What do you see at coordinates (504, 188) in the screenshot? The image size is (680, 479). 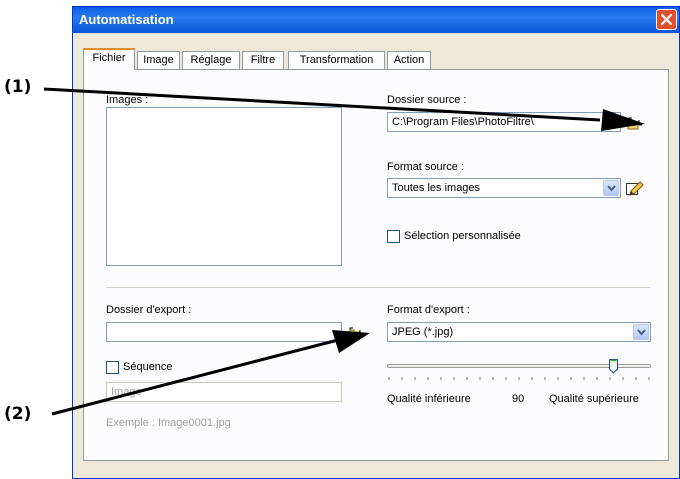 I see `format-source-select: Toutes les images` at bounding box center [504, 188].